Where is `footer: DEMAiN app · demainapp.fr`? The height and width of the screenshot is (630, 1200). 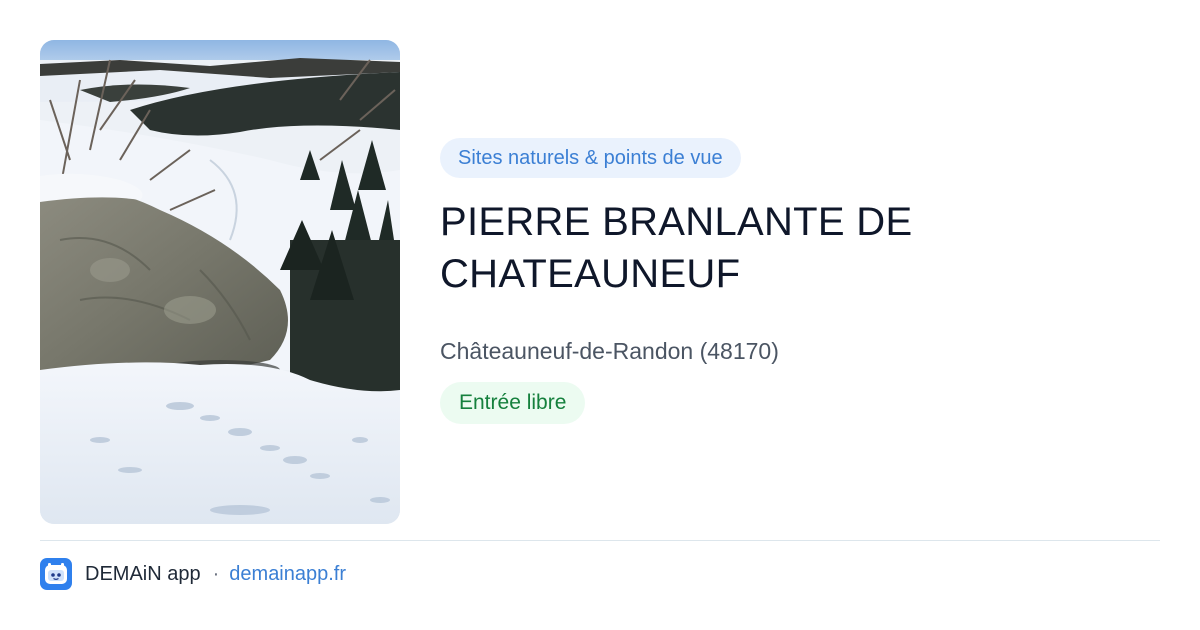 footer: DEMAiN app · demainapp.fr is located at coordinates (193, 574).